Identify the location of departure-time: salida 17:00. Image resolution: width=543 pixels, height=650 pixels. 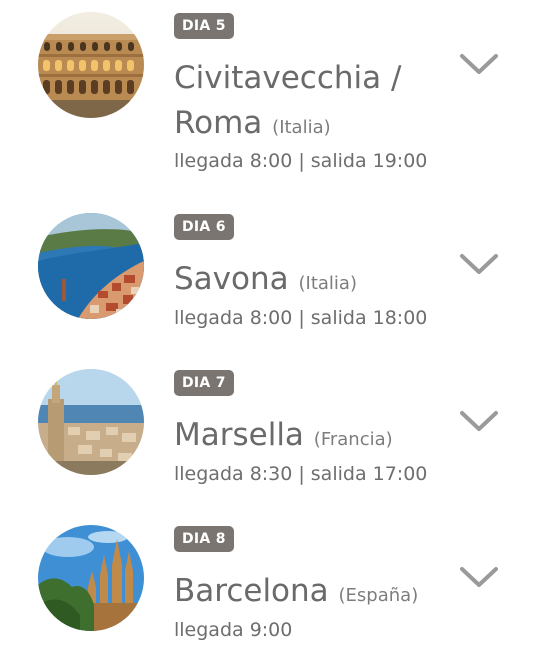
(369, 474).